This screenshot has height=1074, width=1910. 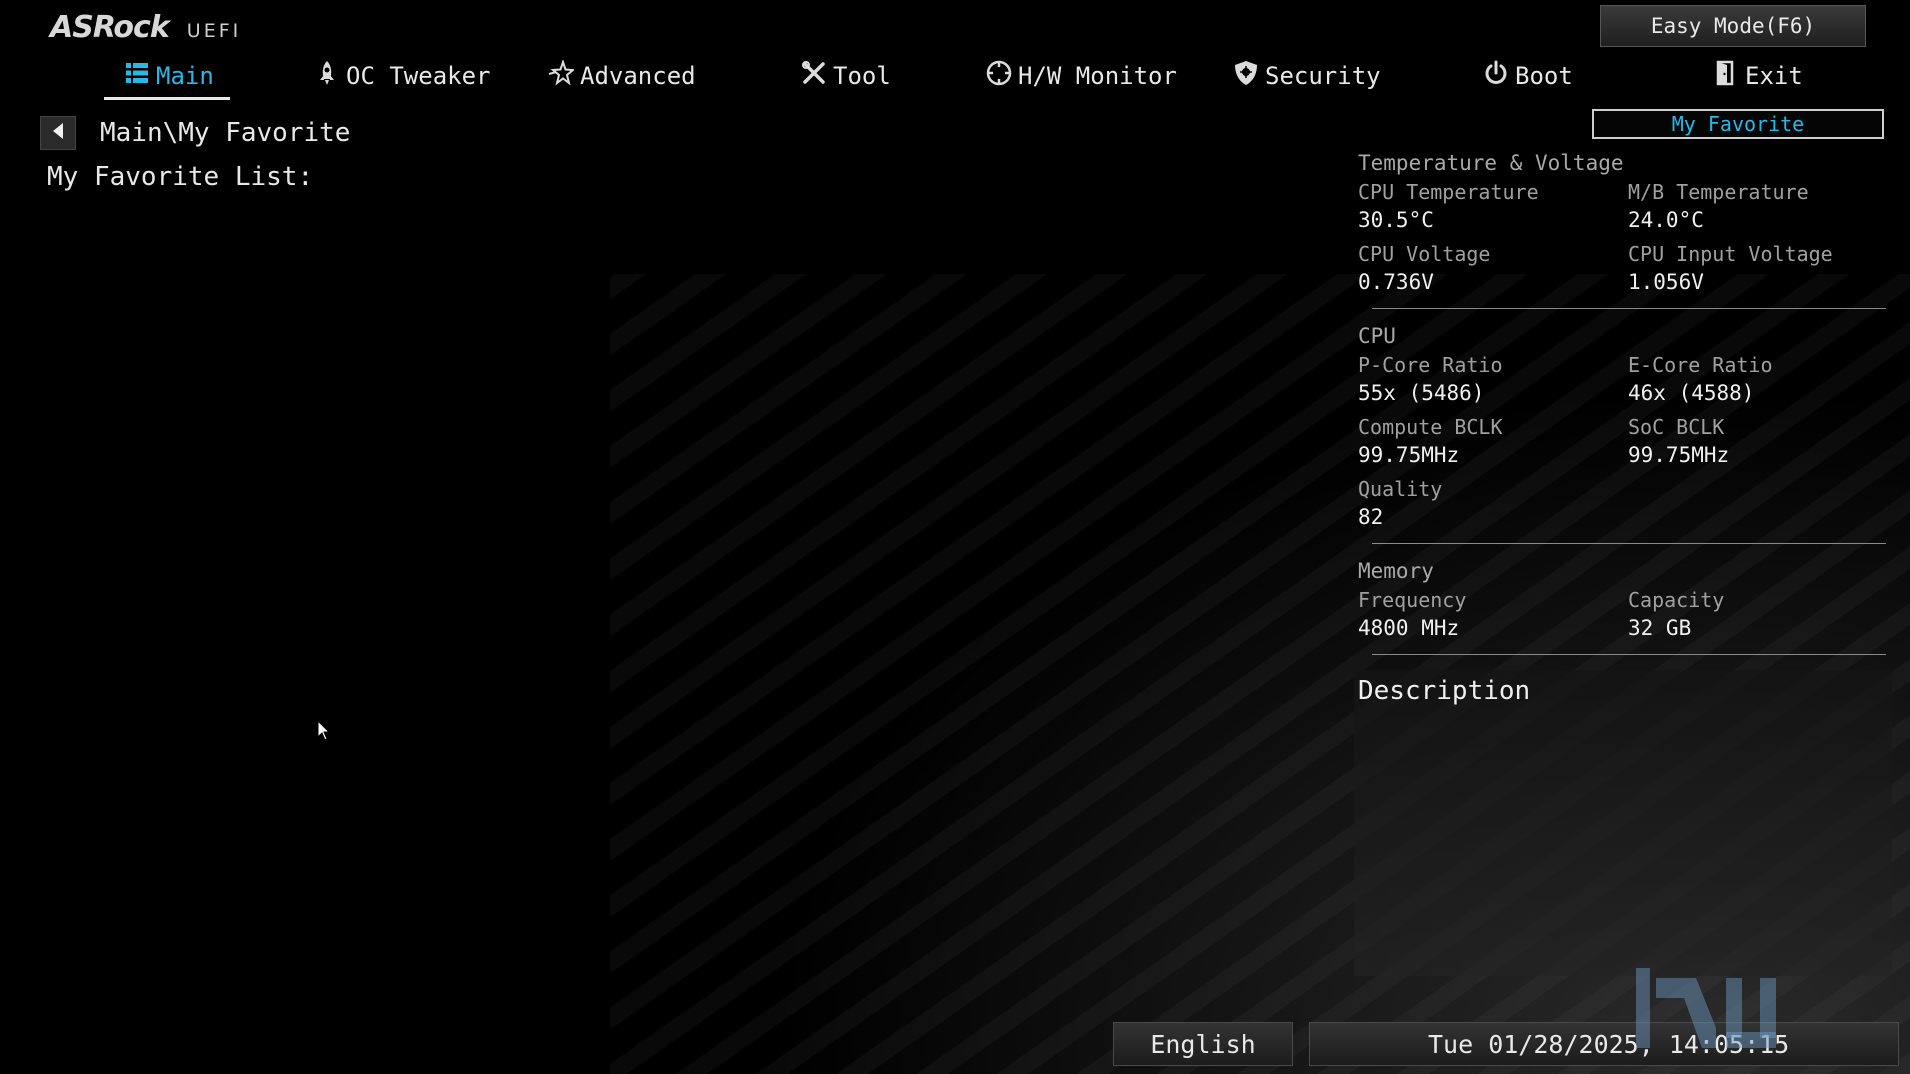 What do you see at coordinates (1496, 76) in the screenshot?
I see `power-icon` at bounding box center [1496, 76].